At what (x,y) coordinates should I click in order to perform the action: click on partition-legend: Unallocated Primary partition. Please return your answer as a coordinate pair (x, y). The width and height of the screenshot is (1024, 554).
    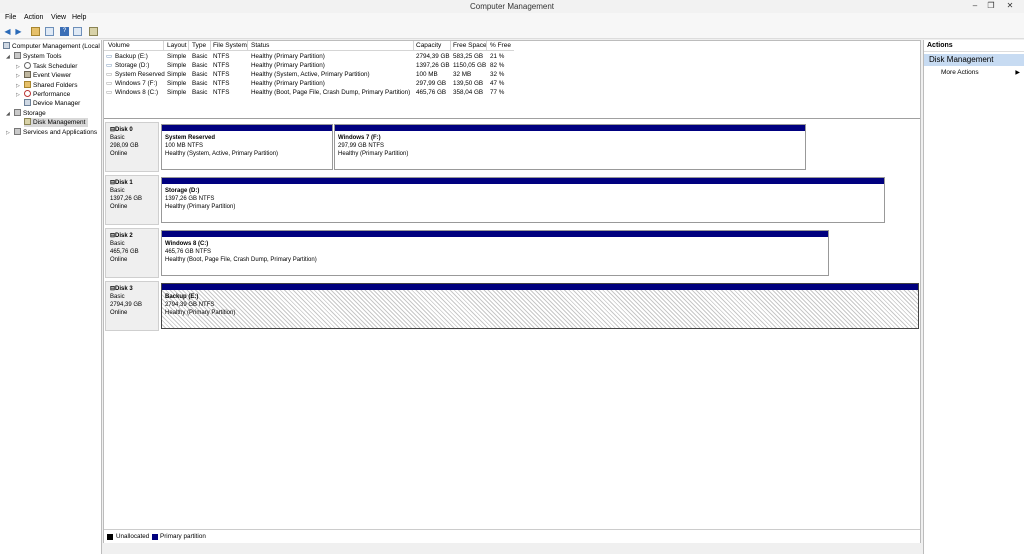
    Looking at the image, I should click on (512, 536).